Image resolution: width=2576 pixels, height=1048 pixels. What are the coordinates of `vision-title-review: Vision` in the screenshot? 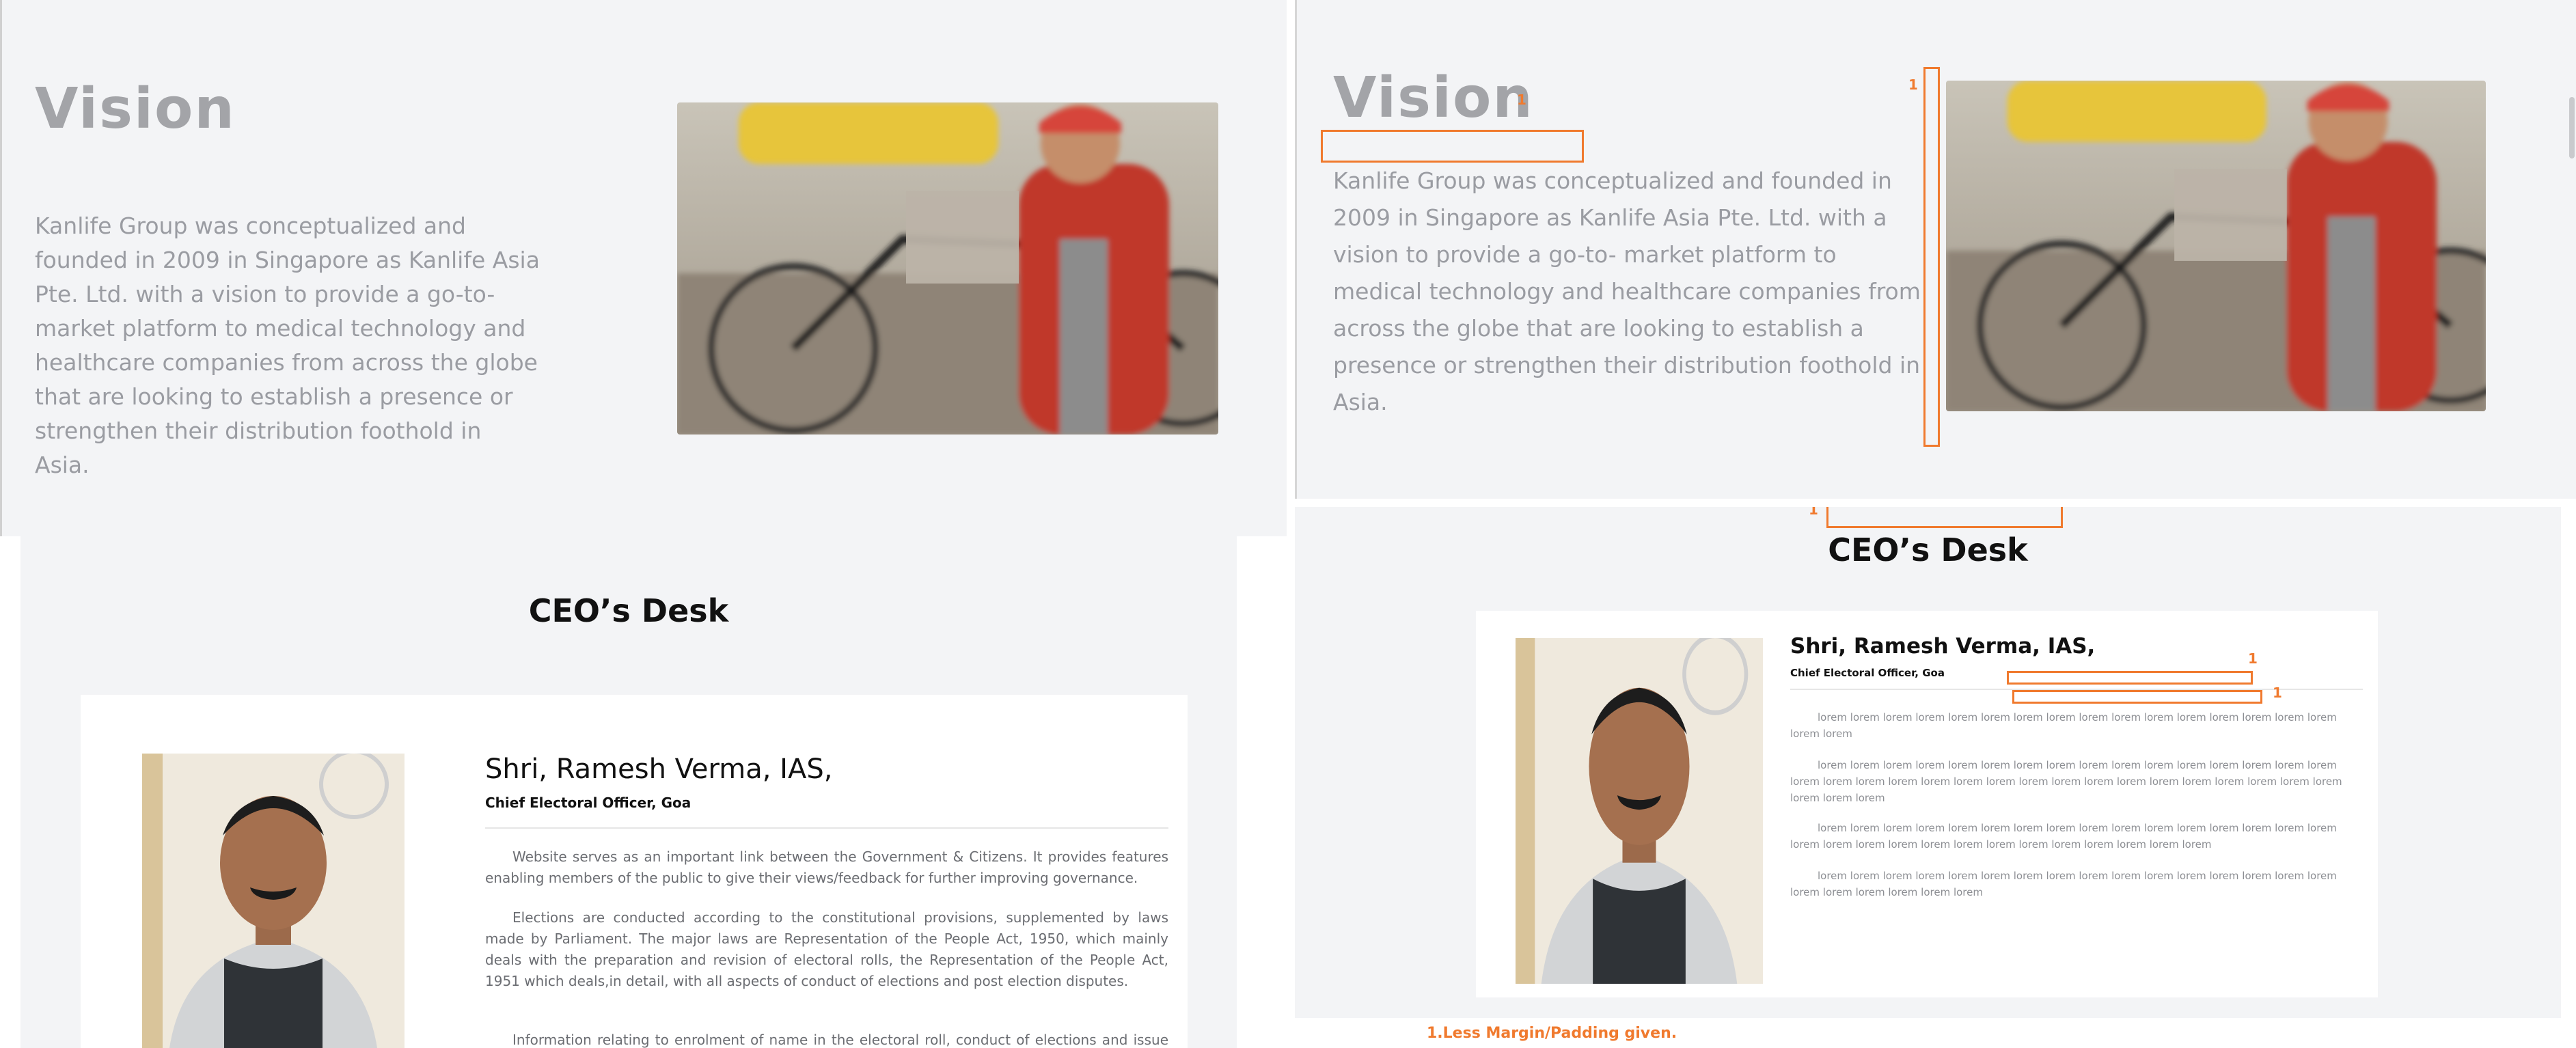 It's located at (1434, 98).